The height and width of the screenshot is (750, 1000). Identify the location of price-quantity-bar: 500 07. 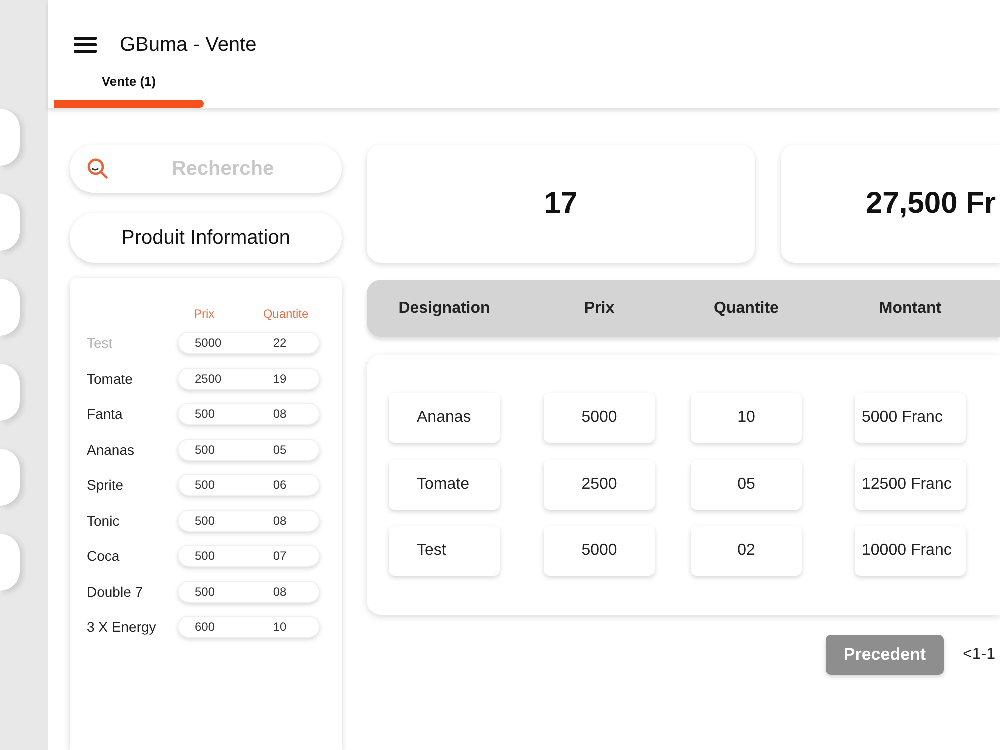
(249, 556).